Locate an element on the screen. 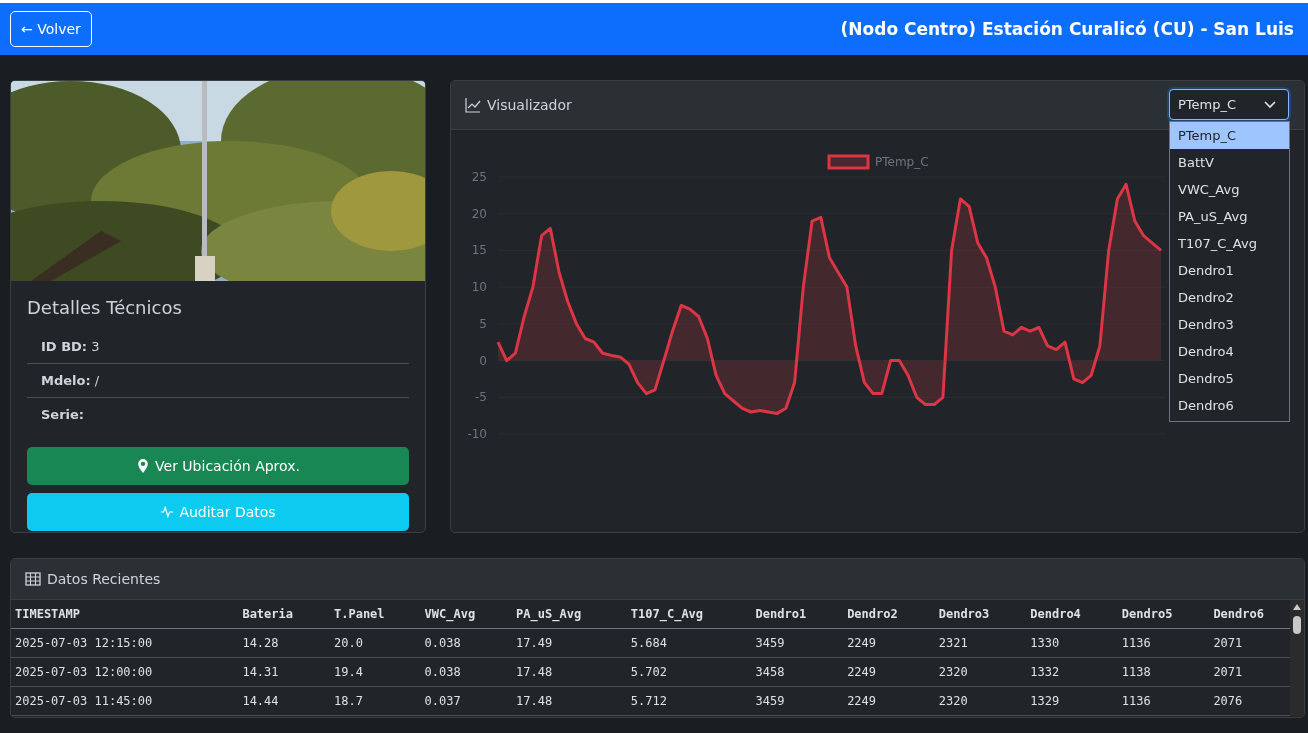  table-cell: 0.037 is located at coordinates (466, 701).